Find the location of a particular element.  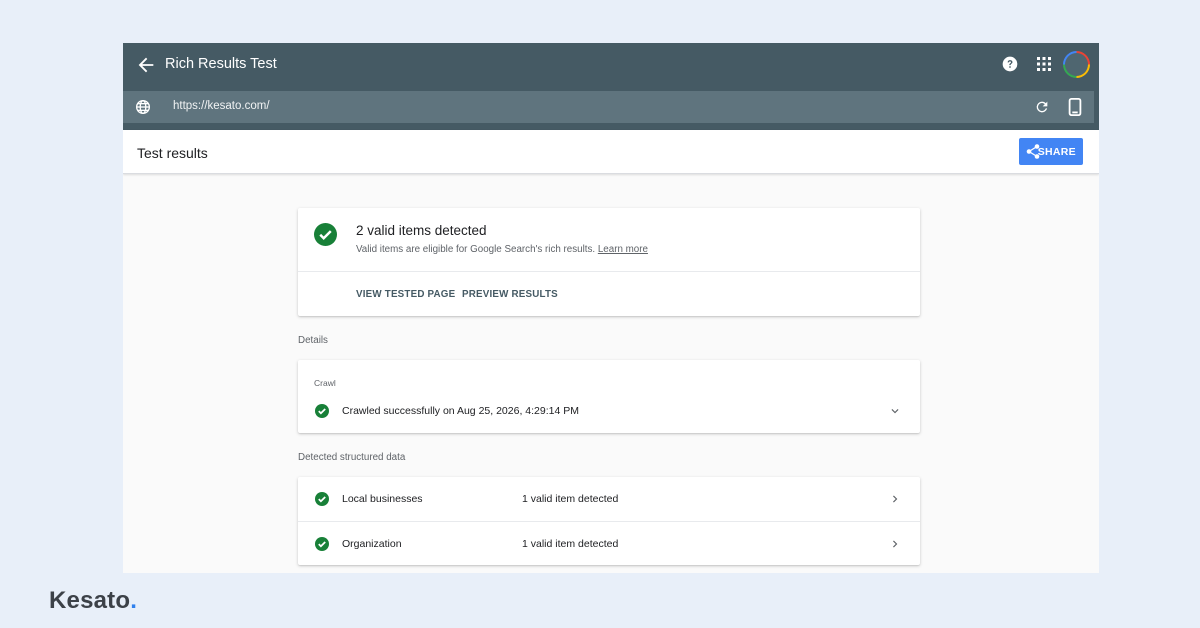

brand-name: Kesato is located at coordinates (90, 600).